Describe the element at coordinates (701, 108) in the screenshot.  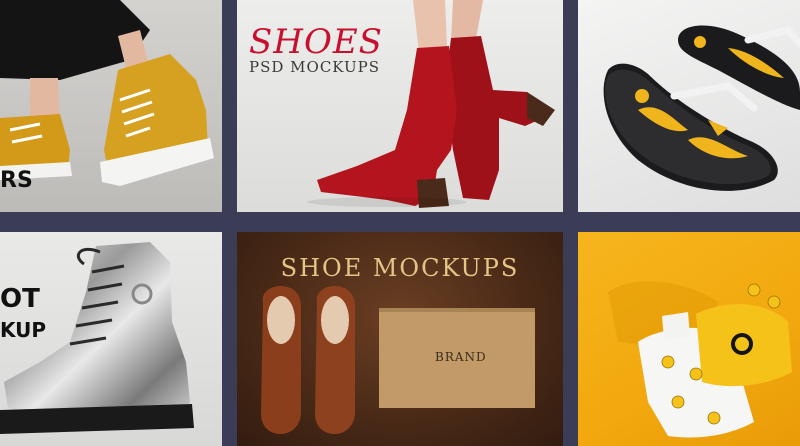
I see `flip-flops-illustration` at that location.